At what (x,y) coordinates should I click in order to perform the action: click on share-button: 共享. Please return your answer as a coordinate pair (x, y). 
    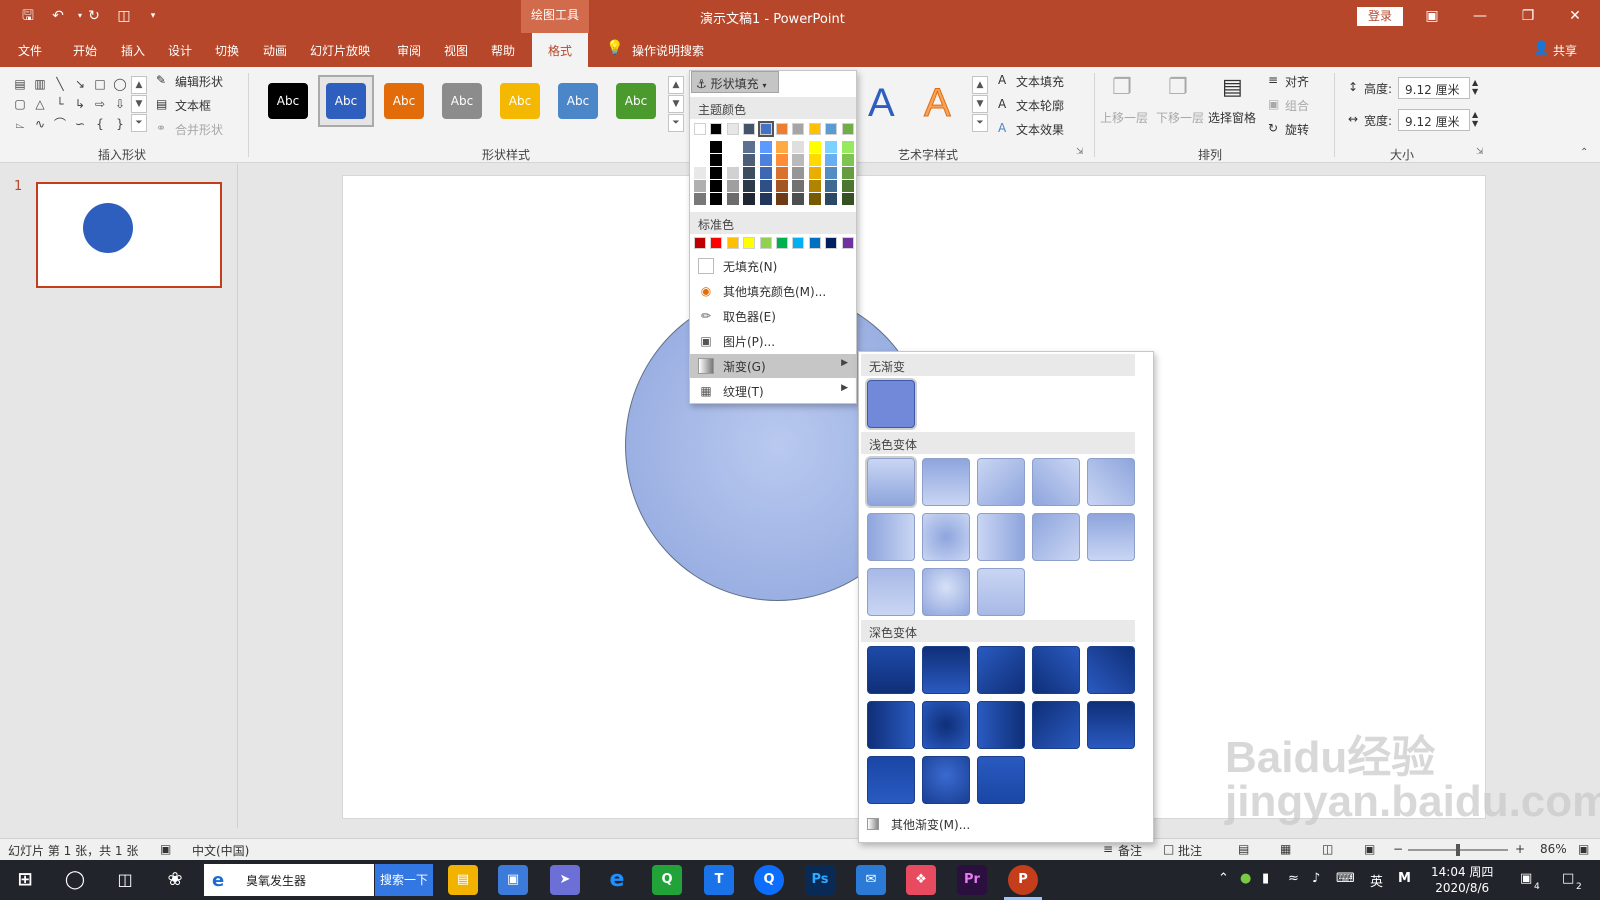
    Looking at the image, I should click on (1565, 50).